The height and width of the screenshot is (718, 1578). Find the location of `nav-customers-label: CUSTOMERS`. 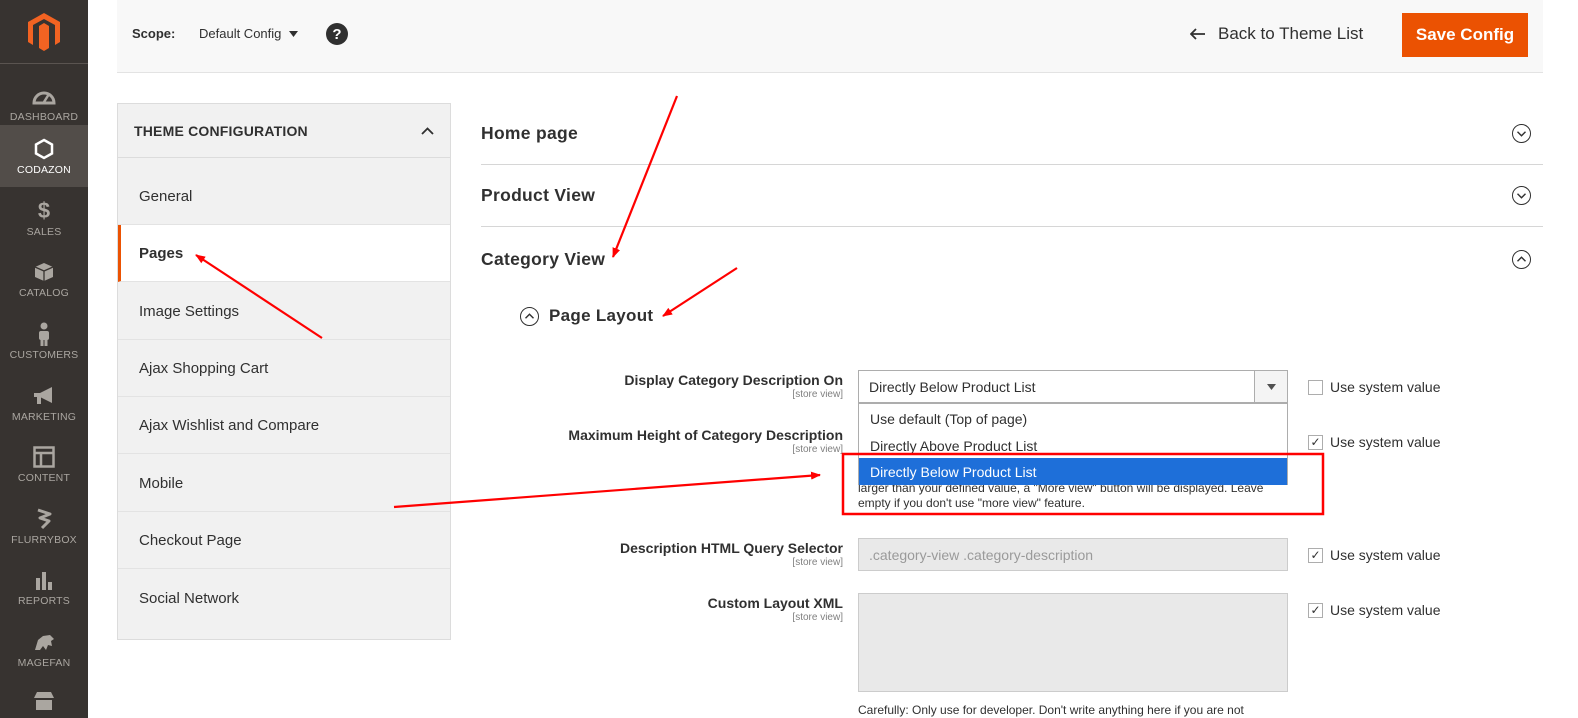

nav-customers-label: CUSTOMERS is located at coordinates (44, 354).